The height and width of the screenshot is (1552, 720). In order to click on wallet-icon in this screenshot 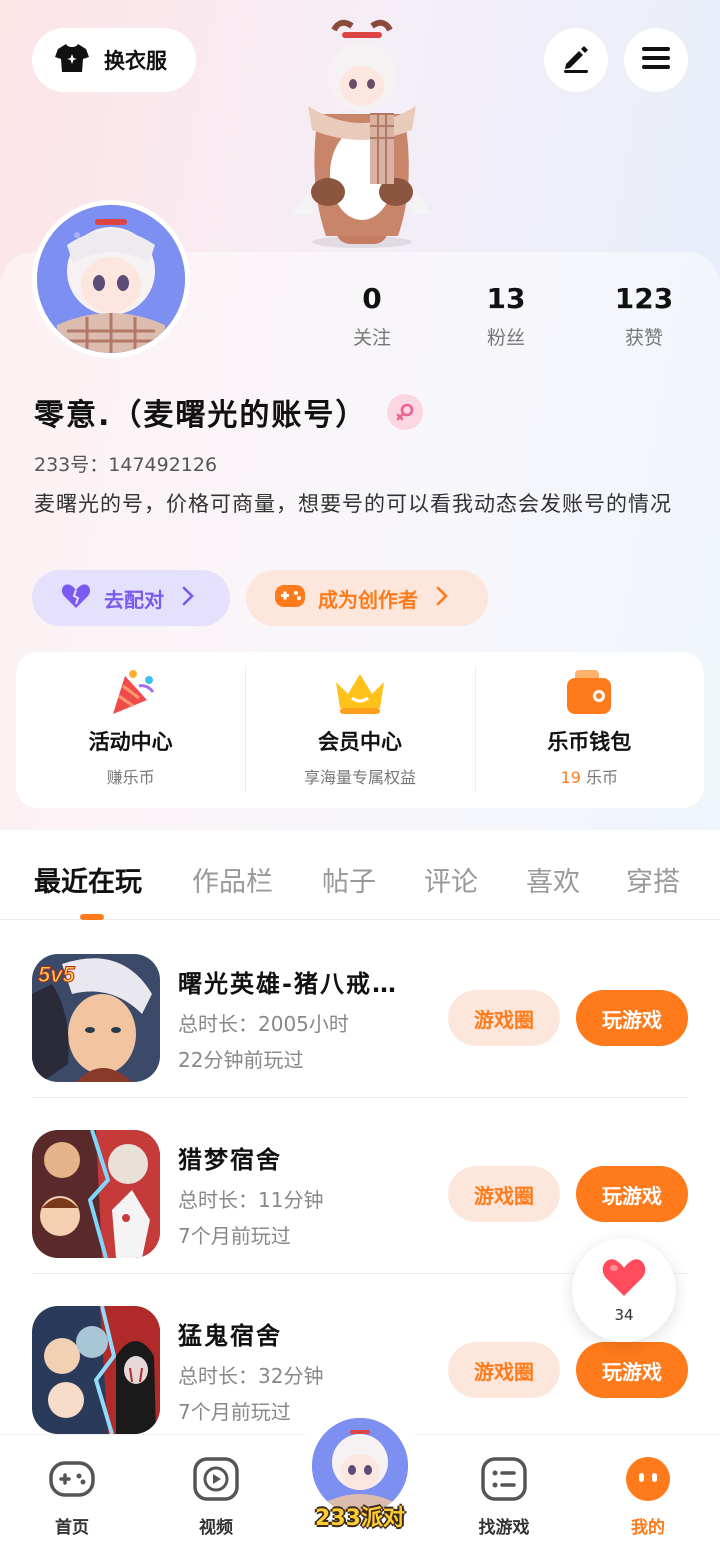, I will do `click(589, 696)`.